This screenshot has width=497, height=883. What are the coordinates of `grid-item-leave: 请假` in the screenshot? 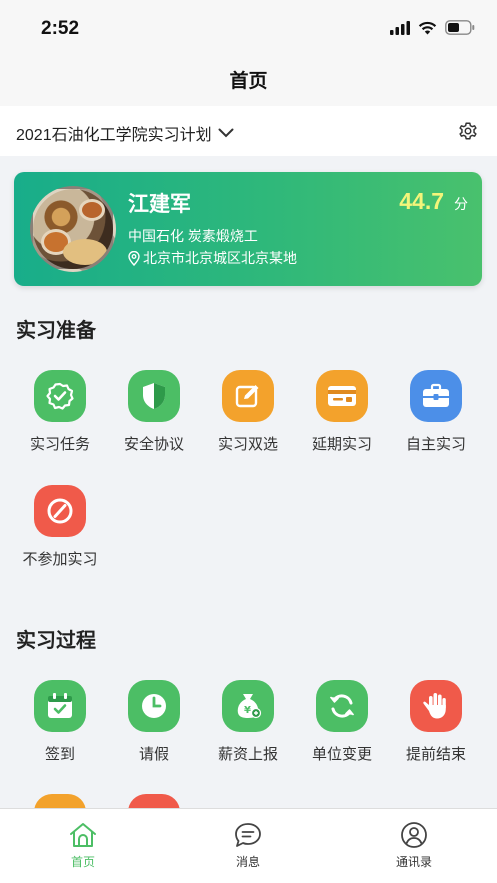 It's located at (154, 730).